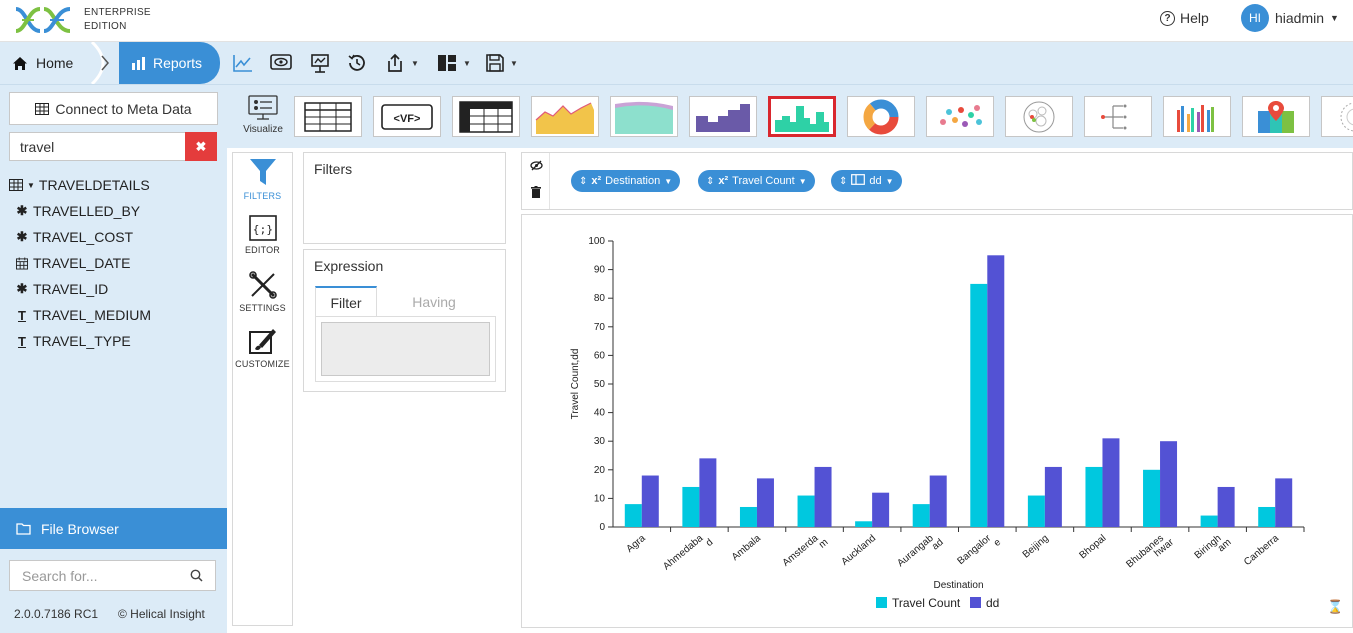  Describe the element at coordinates (1290, 18) in the screenshot. I see `user-menu: HI hiadmin ▼` at that location.